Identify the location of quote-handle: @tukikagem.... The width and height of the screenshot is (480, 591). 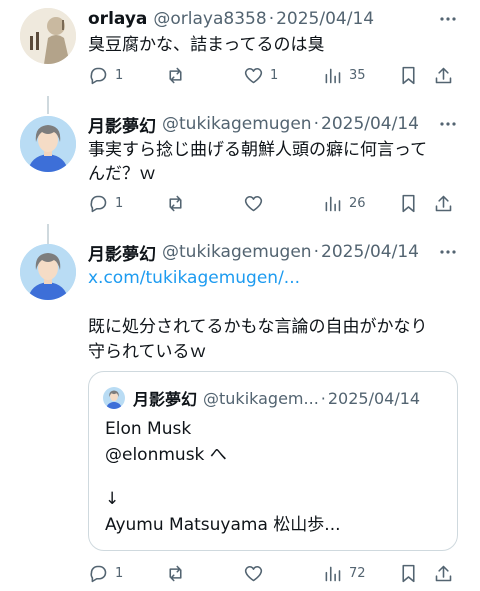
(261, 398).